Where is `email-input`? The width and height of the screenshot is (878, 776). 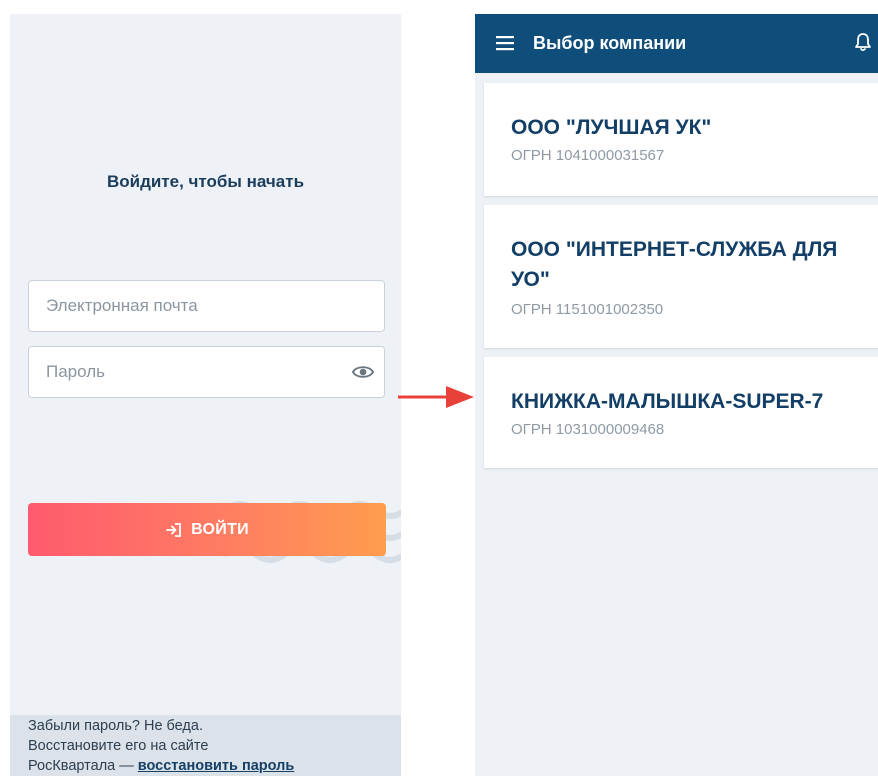
email-input is located at coordinates (206, 306).